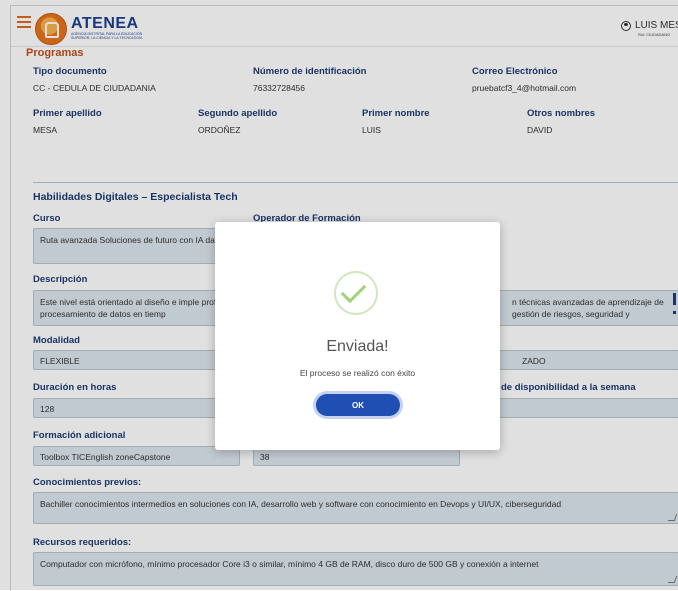 This screenshot has height=591, width=678. Describe the element at coordinates (357, 373) in the screenshot. I see `dialog-message: El proceso se realizó con éxito` at that location.